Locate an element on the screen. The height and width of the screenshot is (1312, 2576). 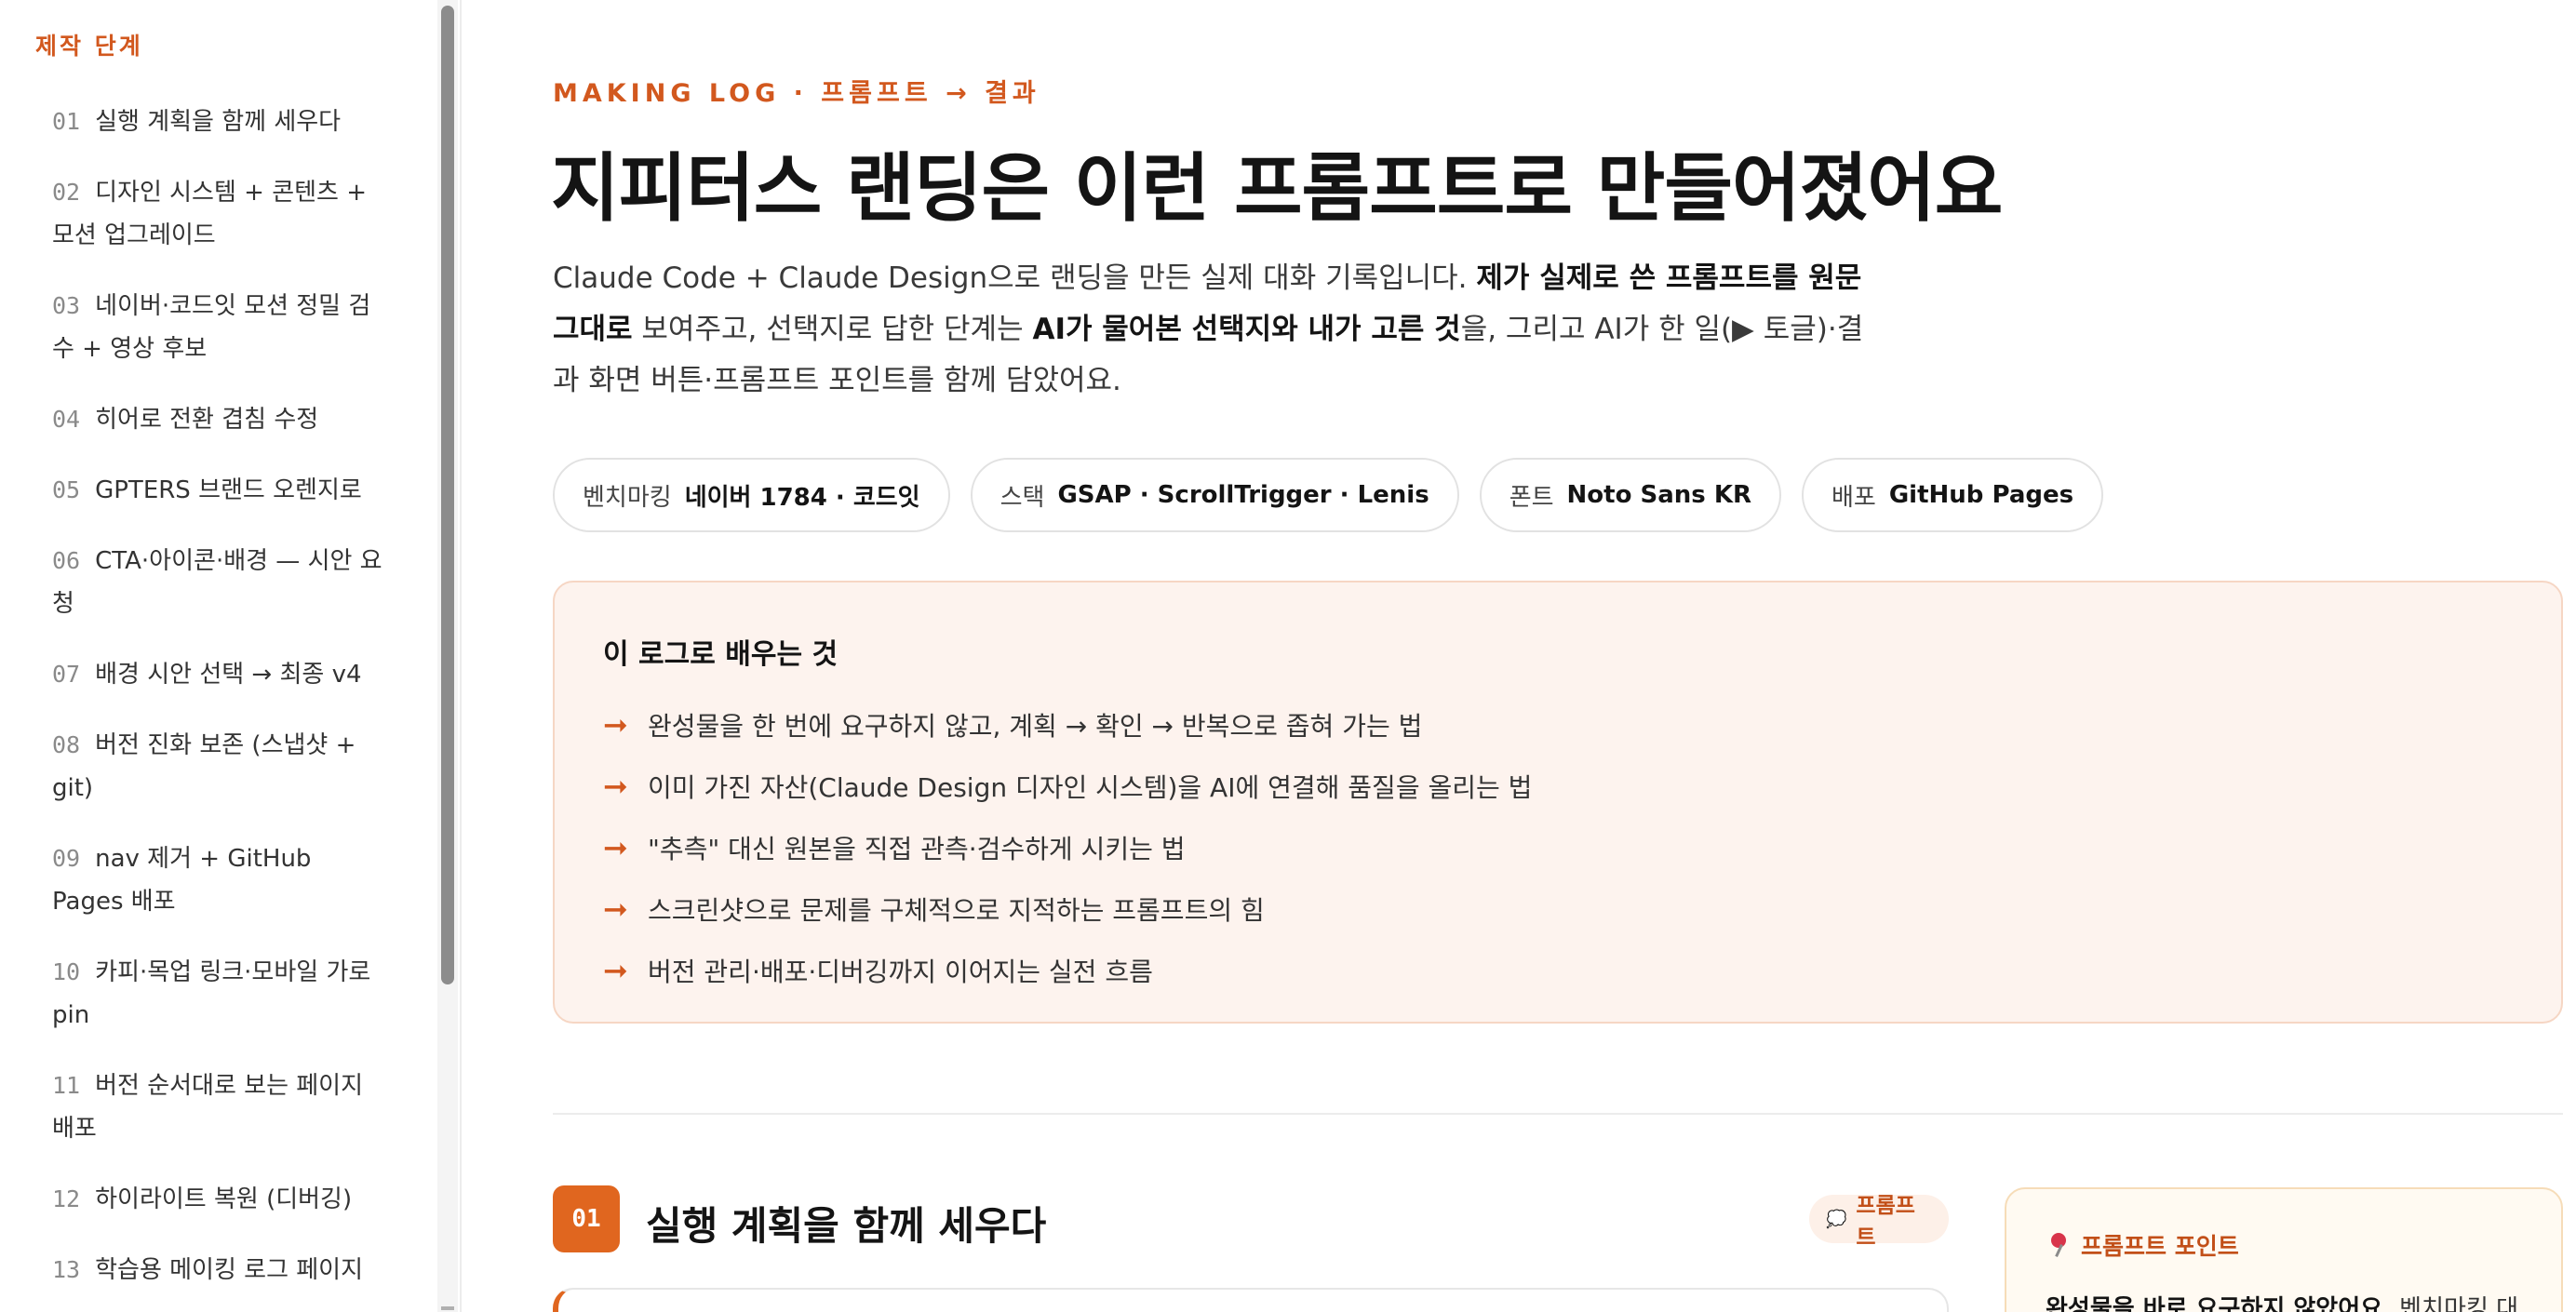
sidebar-step-02: 02 디자인 시스템 + 콘텐츠 + 모션 업그레이드 is located at coordinates (219, 214).